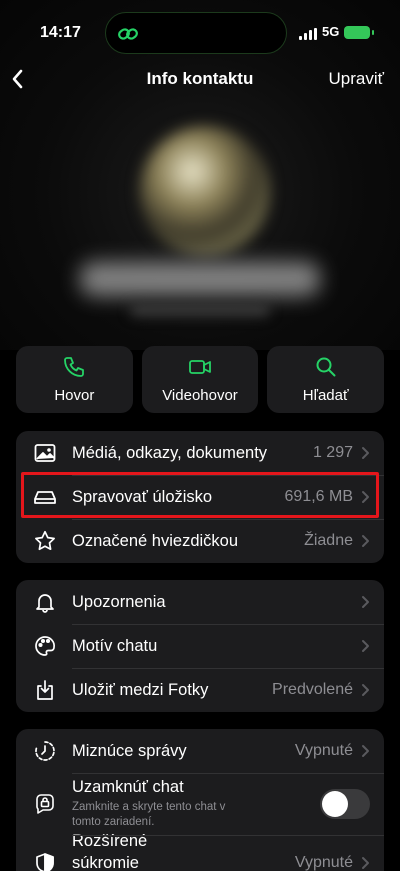 The height and width of the screenshot is (871, 400). I want to click on link-icon, so click(128, 34).